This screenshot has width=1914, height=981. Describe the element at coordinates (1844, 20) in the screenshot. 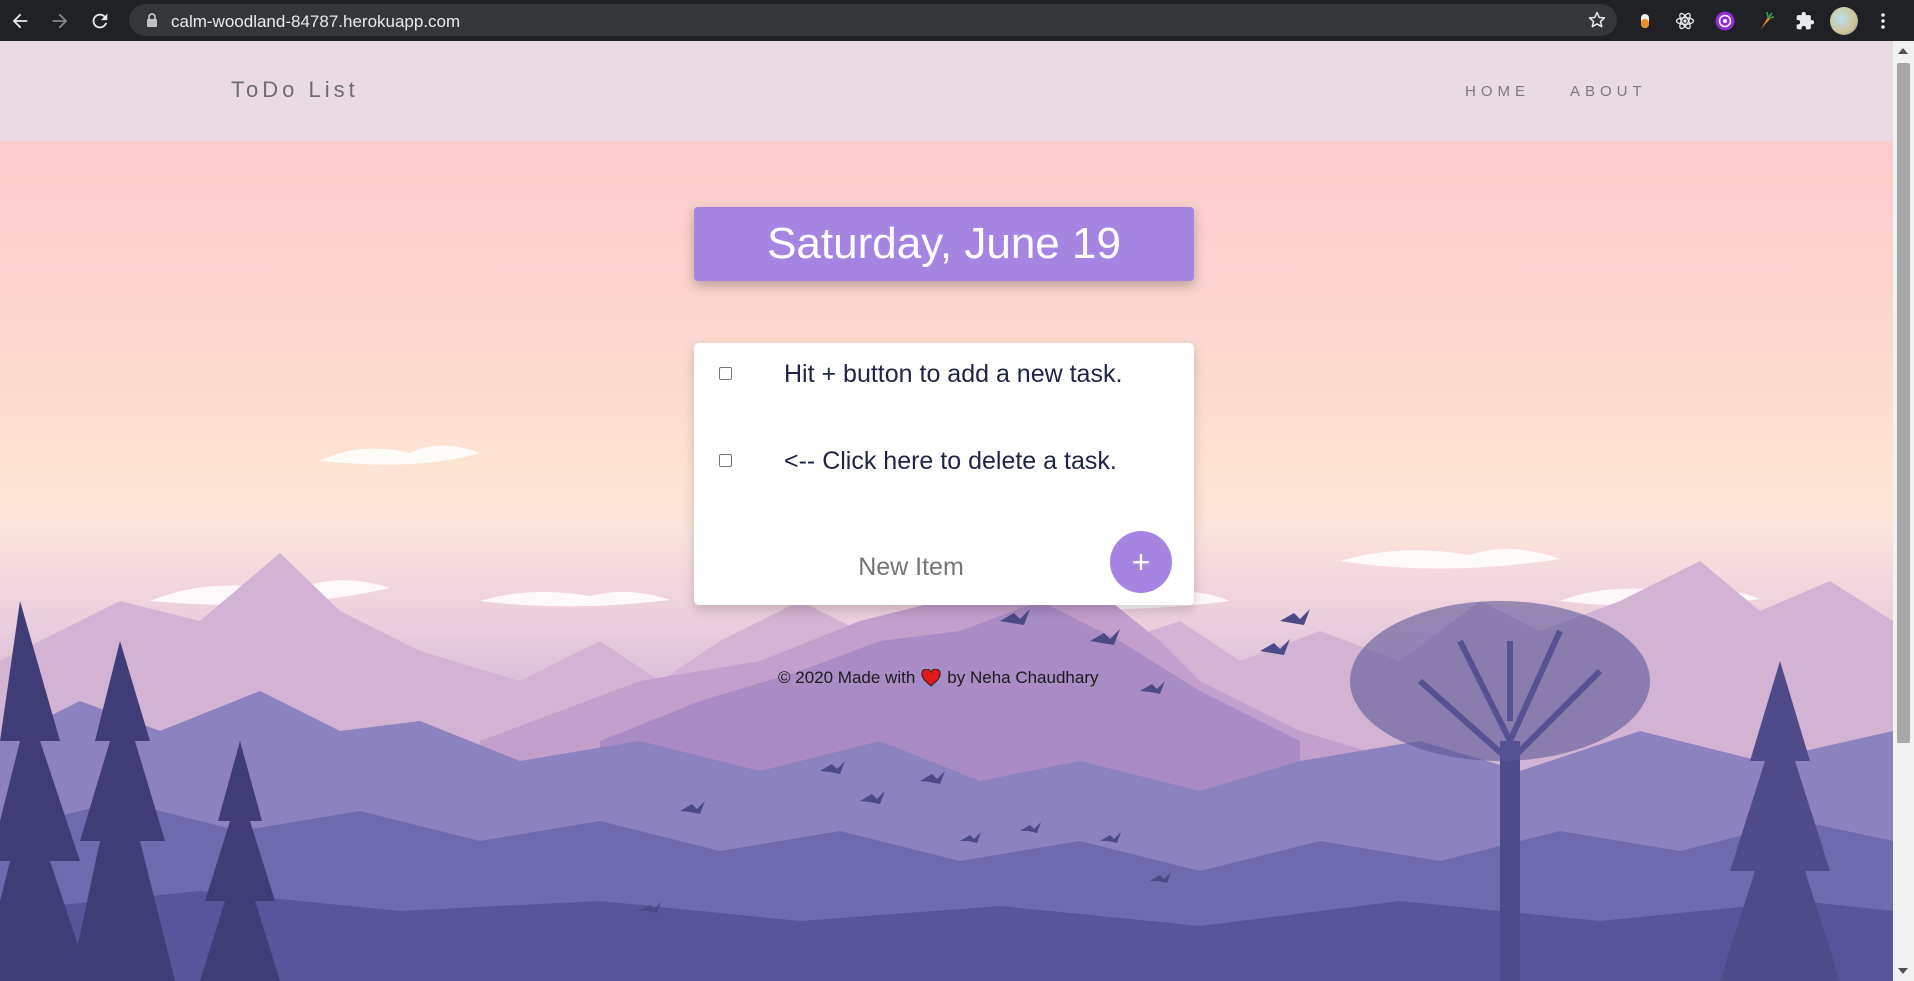

I see `profile-avatar` at that location.